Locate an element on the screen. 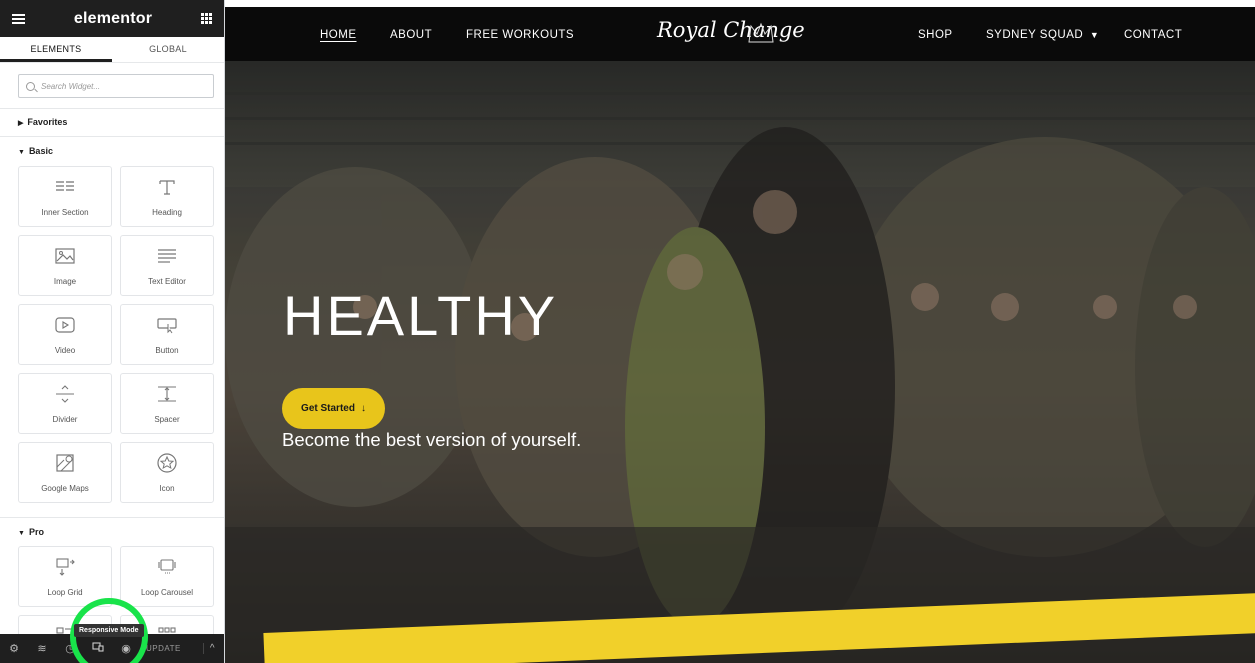  spacer-icon is located at coordinates (167, 394).